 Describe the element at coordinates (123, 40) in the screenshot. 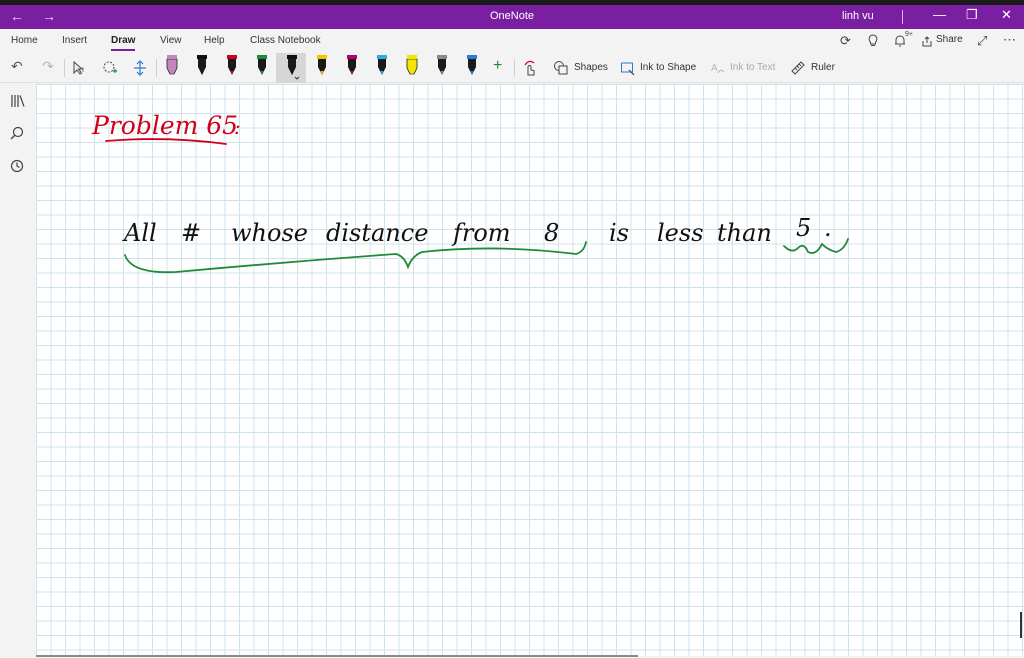

I see `tab-draw: Draw` at that location.